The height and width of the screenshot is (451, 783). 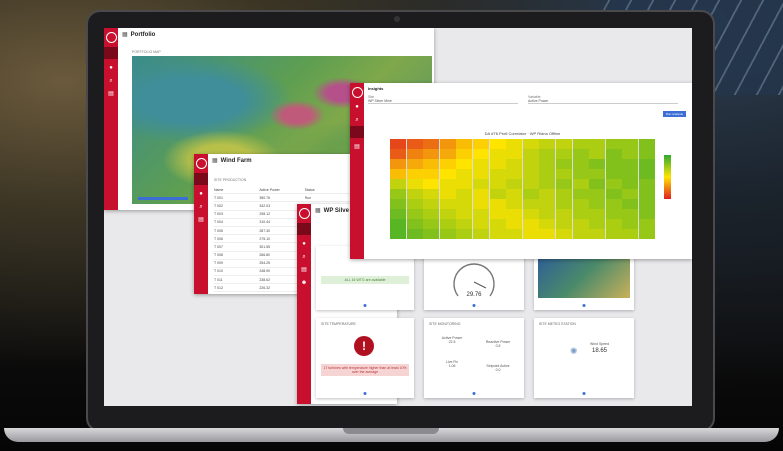 I want to click on column-header: Status, so click(x=327, y=190).